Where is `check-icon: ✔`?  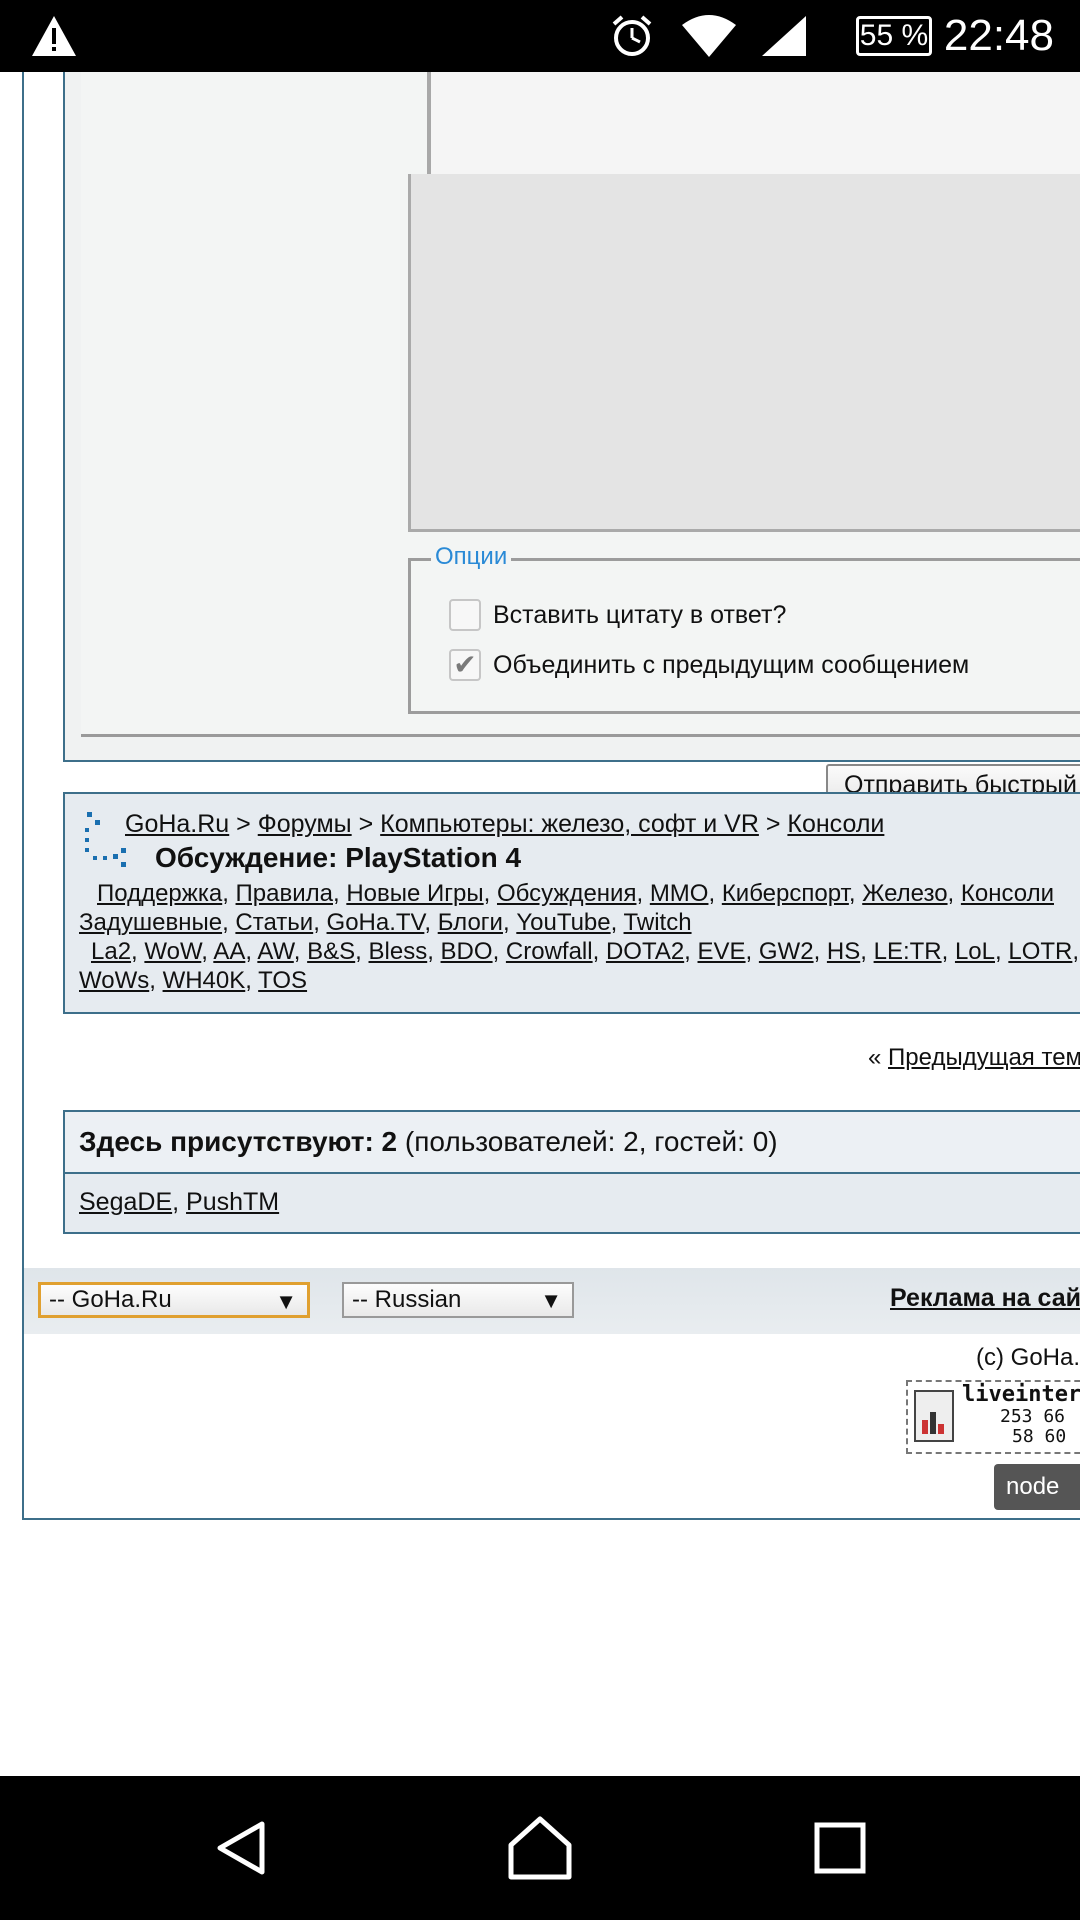
check-icon: ✔ is located at coordinates (465, 664).